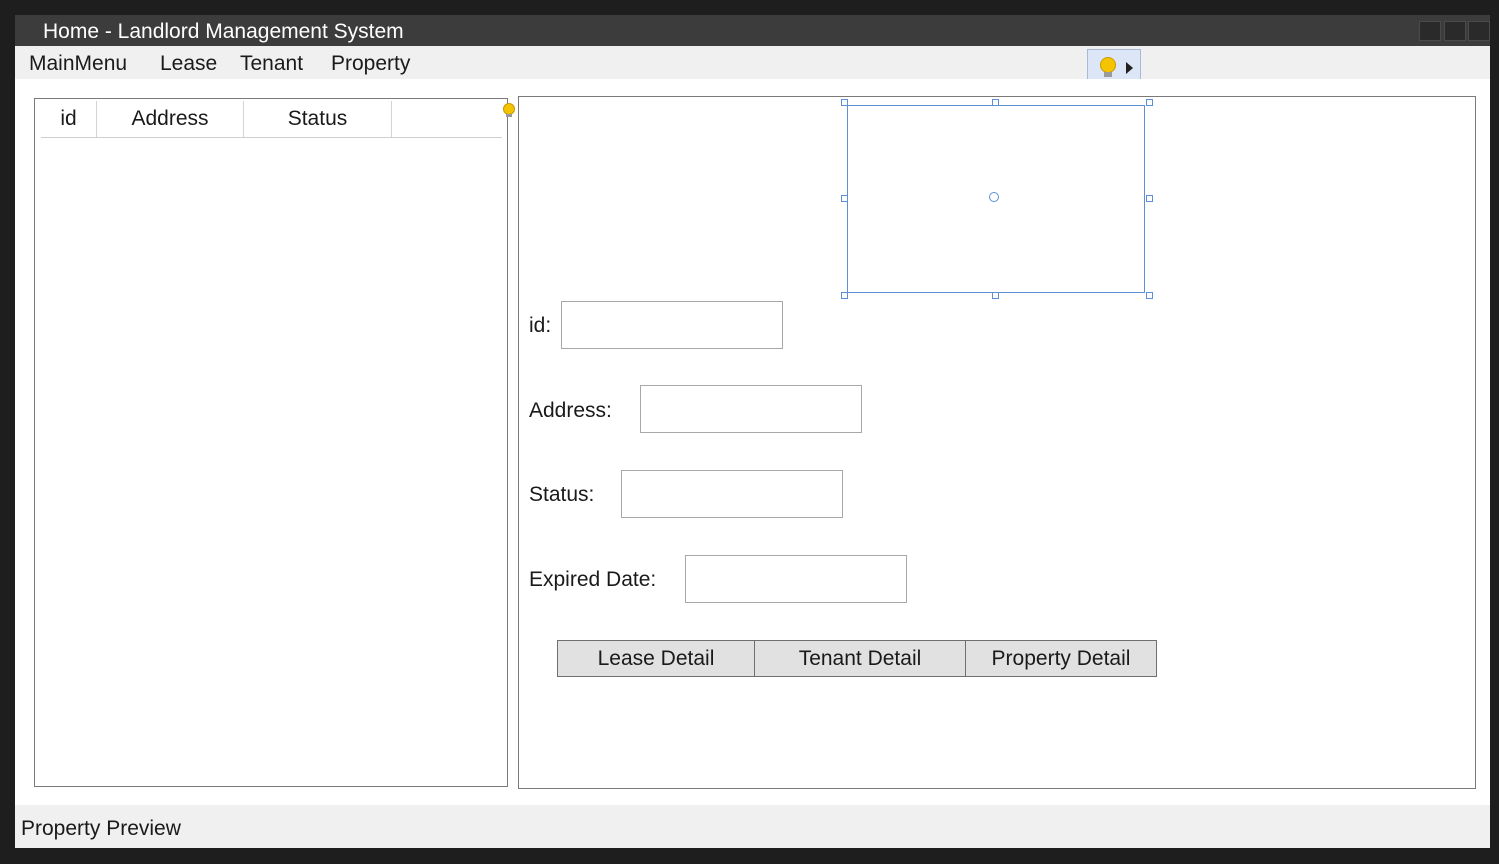 The image size is (1499, 864). What do you see at coordinates (318, 119) in the screenshot?
I see `column-header-status: Status` at bounding box center [318, 119].